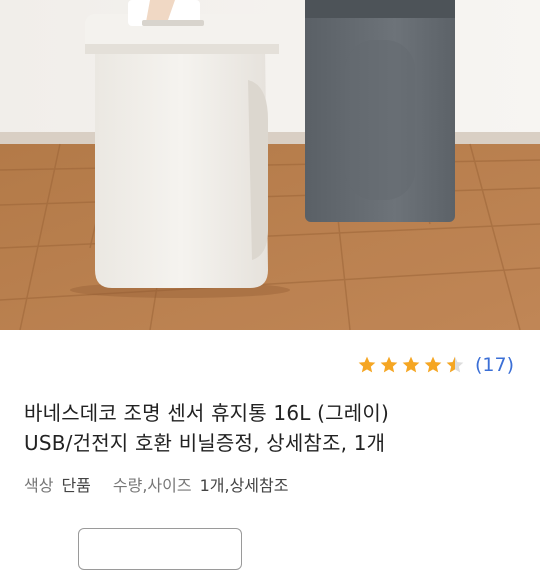 This screenshot has height=570, width=540. What do you see at coordinates (205, 443) in the screenshot?
I see `product-title-line: USB/건전지 호환 비닐증정, 상세참조, 1개` at bounding box center [205, 443].